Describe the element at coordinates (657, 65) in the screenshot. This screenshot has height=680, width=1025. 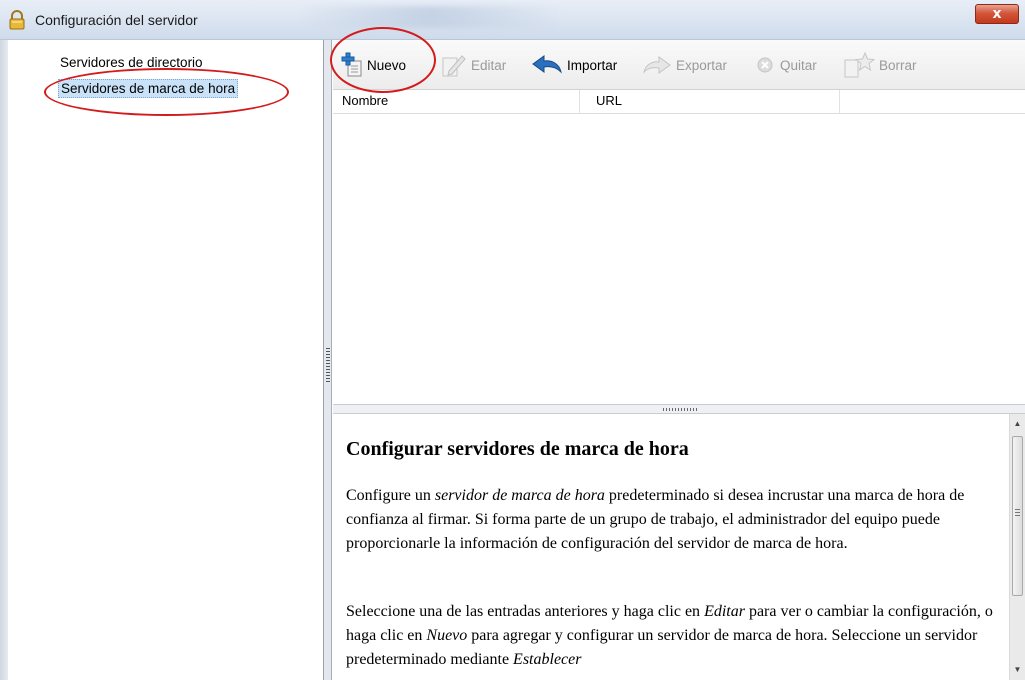
I see `export-arrow-icon` at that location.